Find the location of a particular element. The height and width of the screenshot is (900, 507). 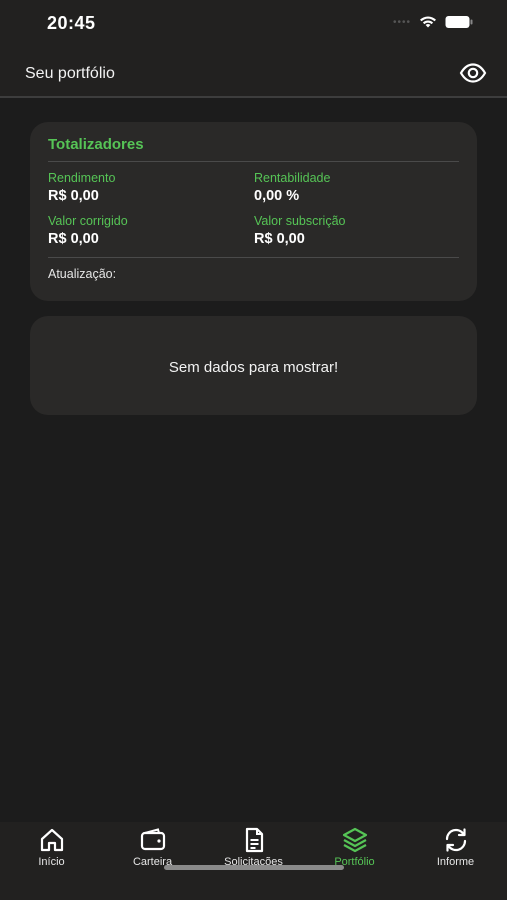

rendimento-value: R$ 0,00 is located at coordinates (73, 196).